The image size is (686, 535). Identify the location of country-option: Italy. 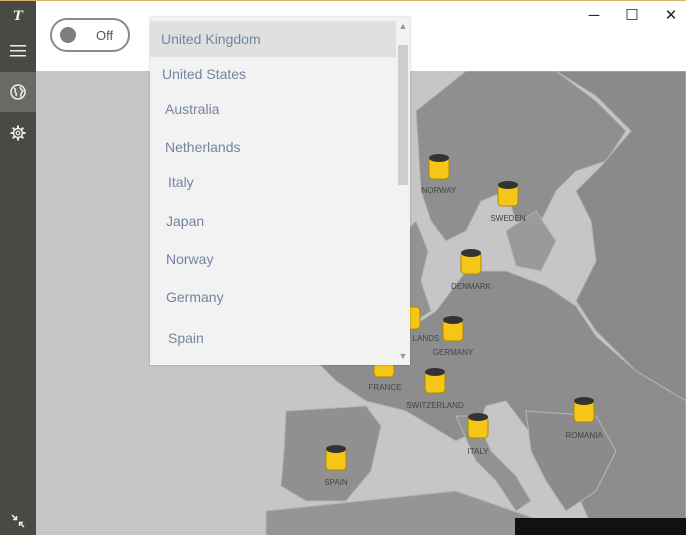
(280, 182).